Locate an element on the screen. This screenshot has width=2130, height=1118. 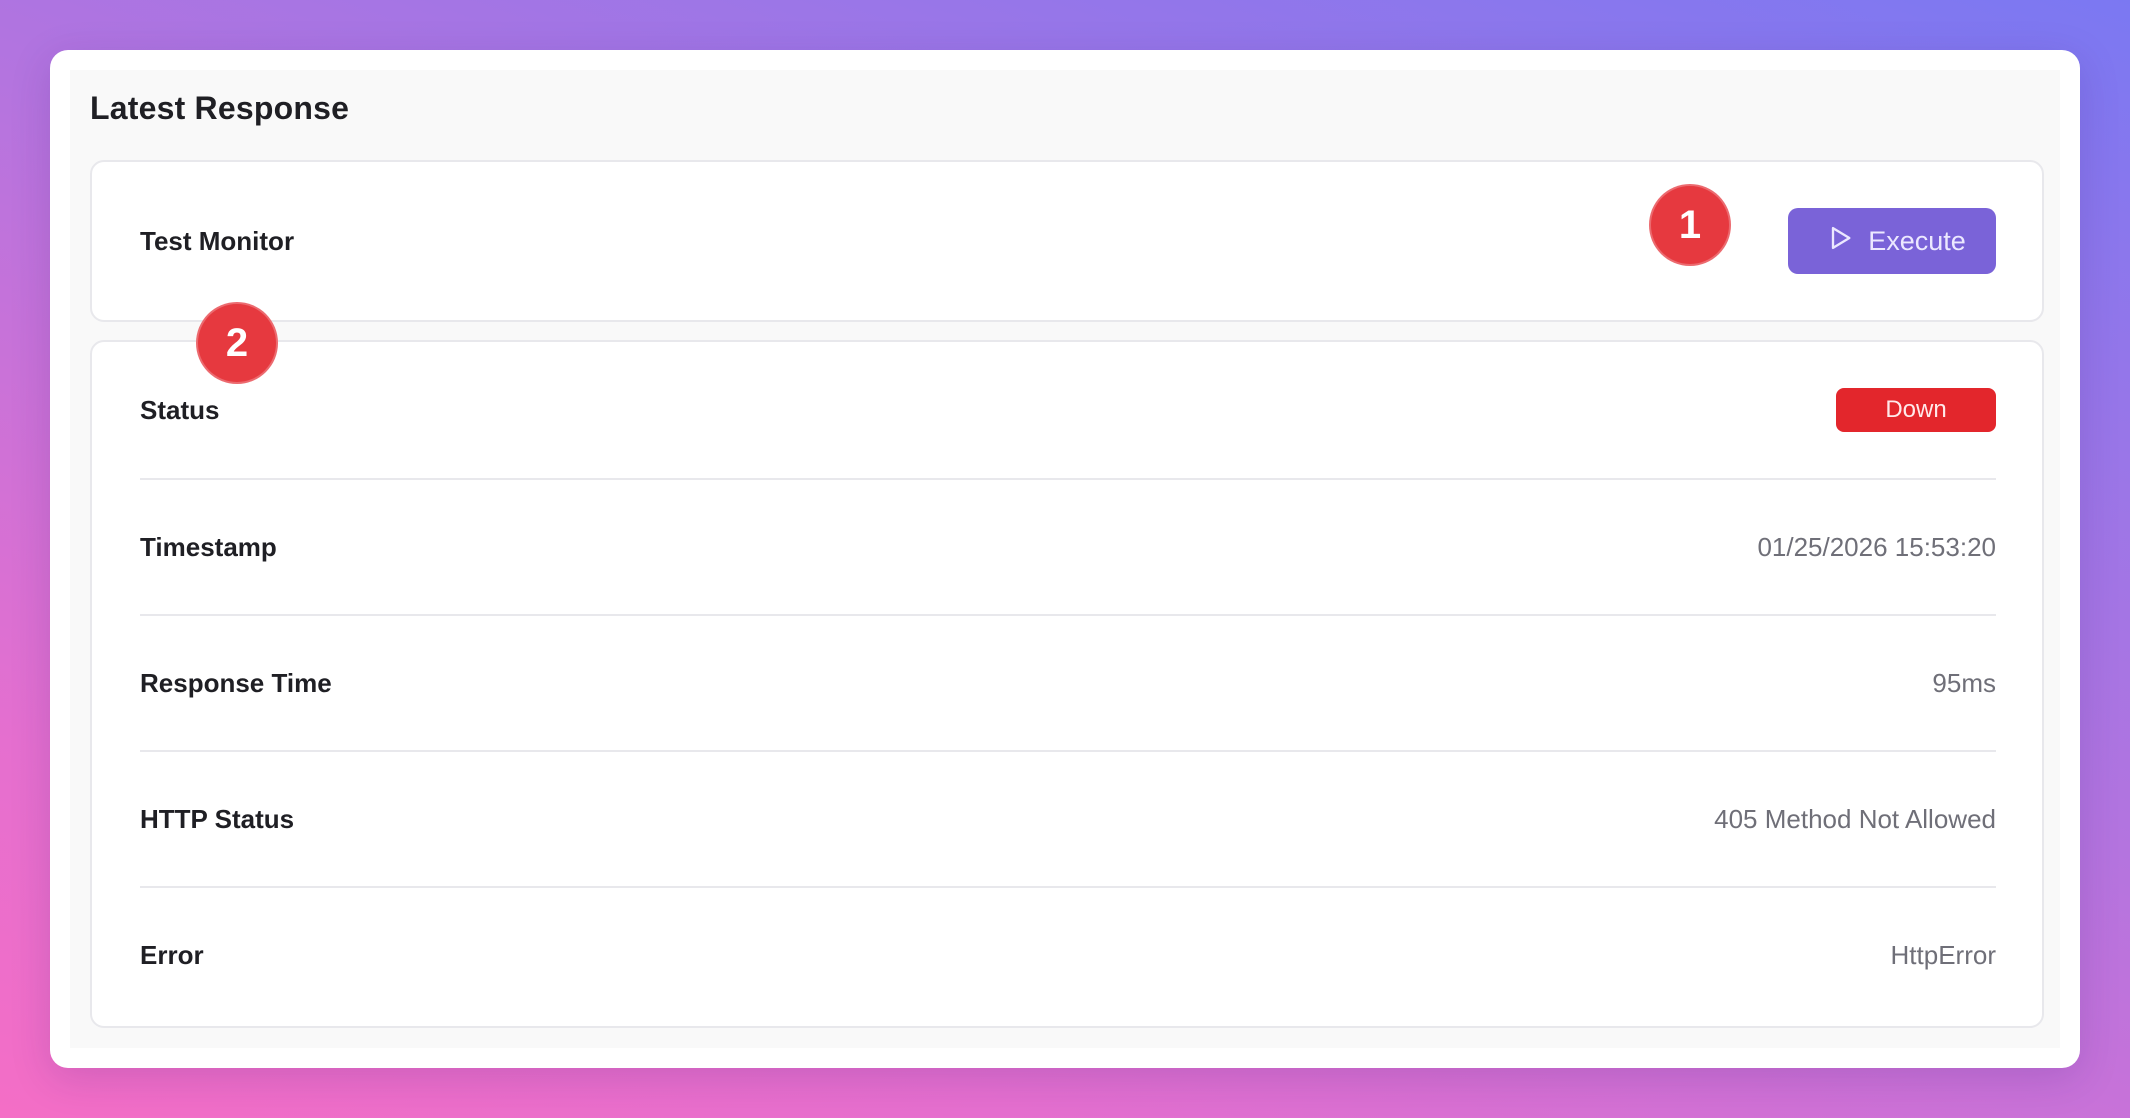
error-row: Error HttpError is located at coordinates (1068, 954).